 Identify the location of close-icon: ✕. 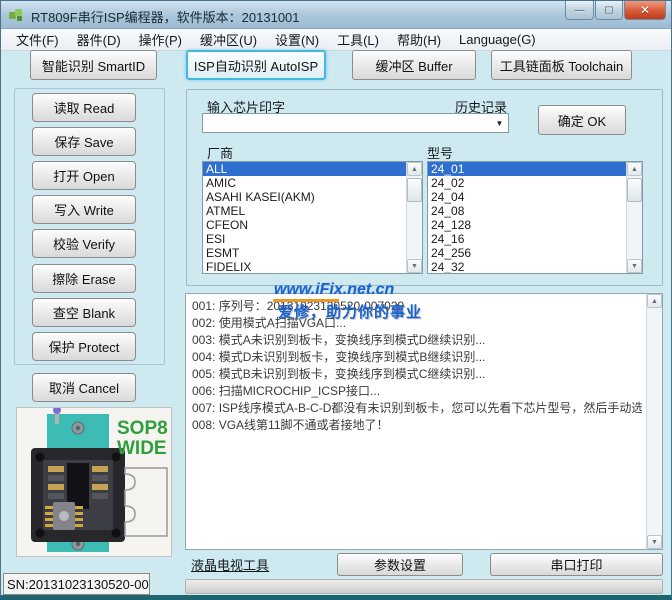
(645, 10).